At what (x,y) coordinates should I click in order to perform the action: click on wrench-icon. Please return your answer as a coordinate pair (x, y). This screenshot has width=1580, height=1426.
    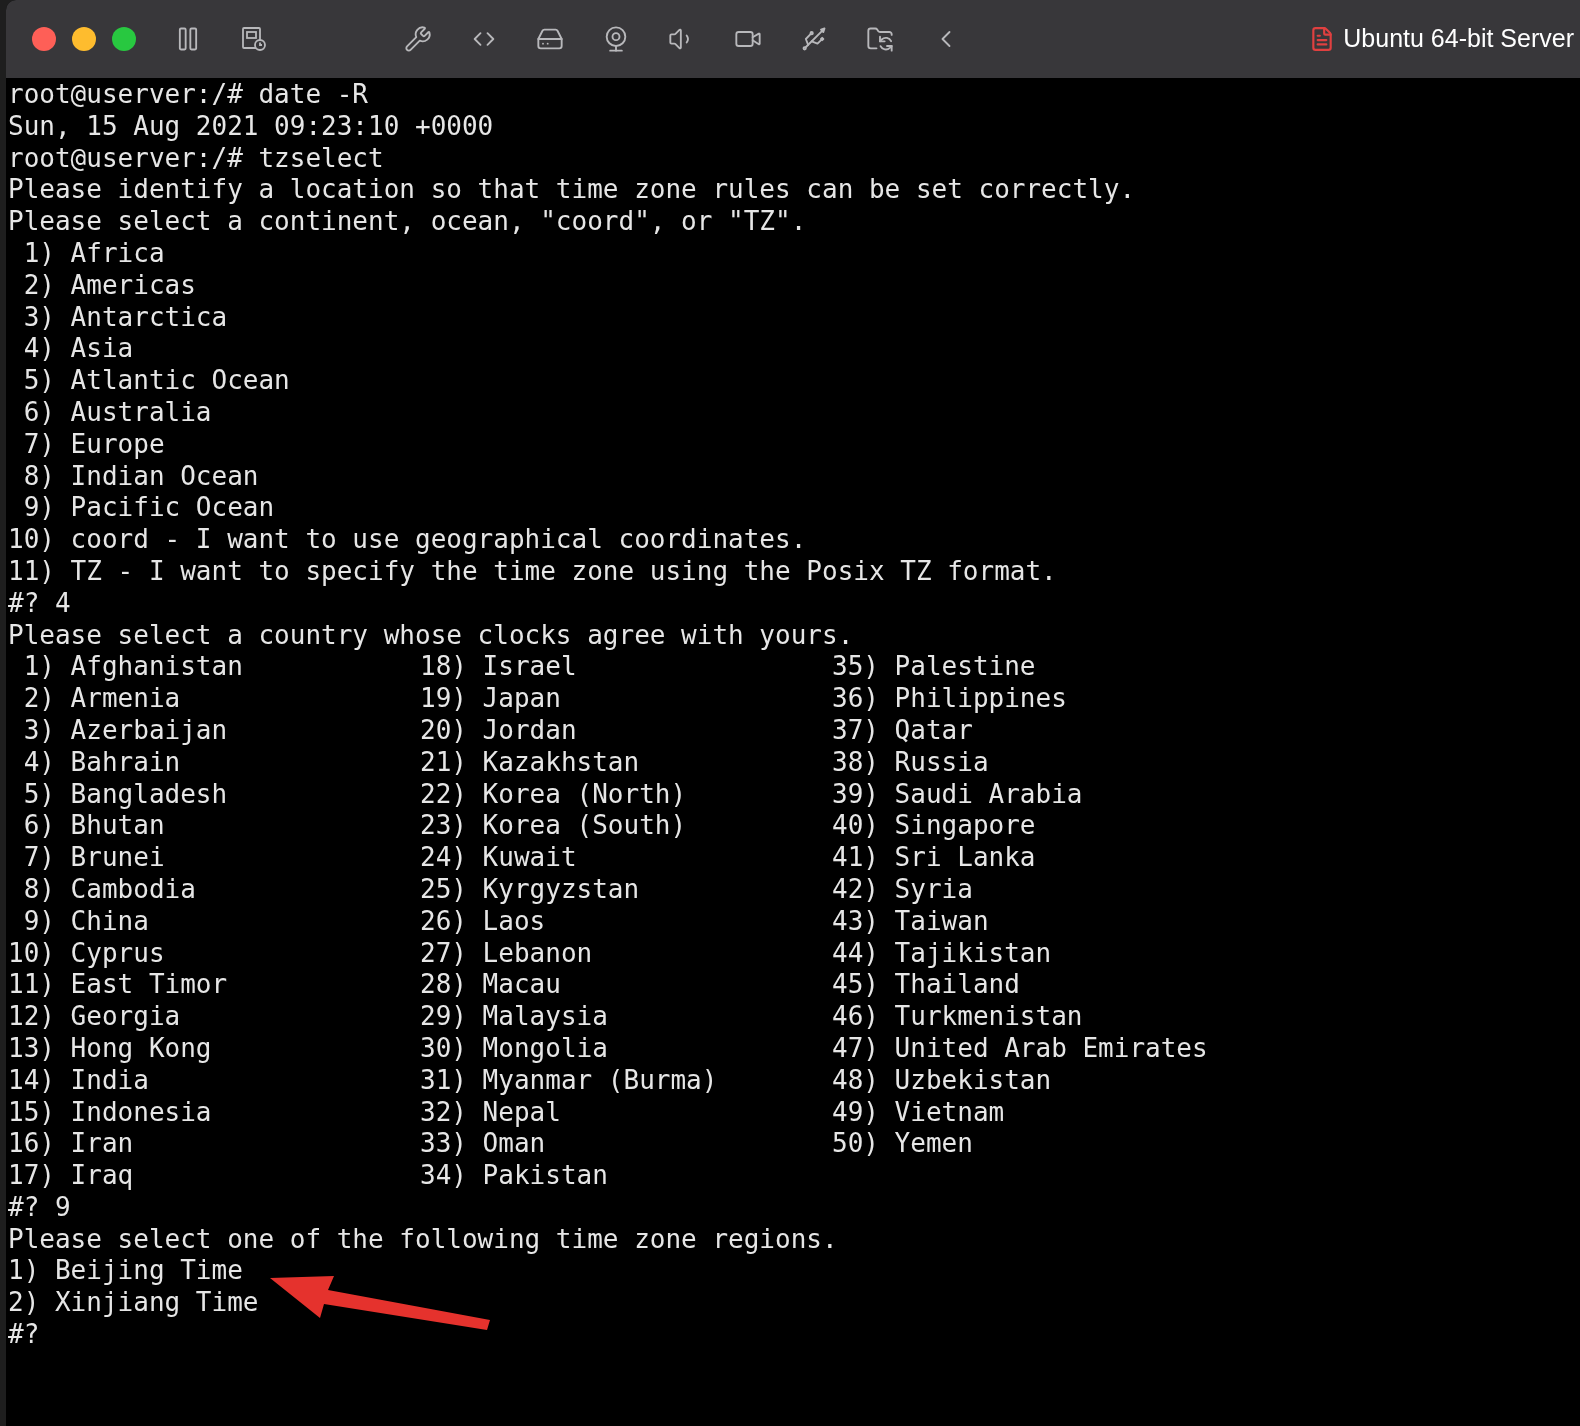
    Looking at the image, I should click on (418, 39).